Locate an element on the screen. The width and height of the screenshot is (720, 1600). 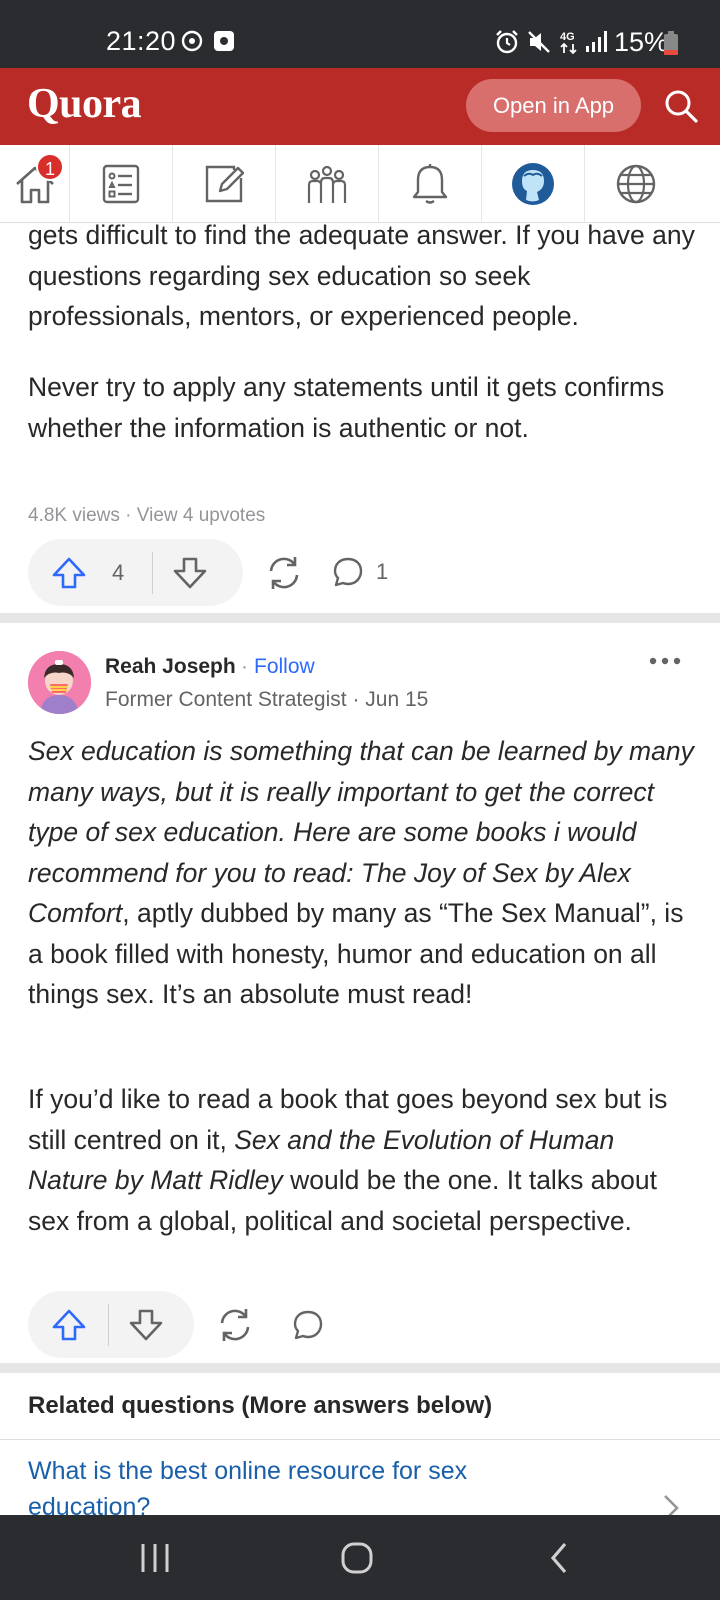
back-icon is located at coordinates (559, 1558).